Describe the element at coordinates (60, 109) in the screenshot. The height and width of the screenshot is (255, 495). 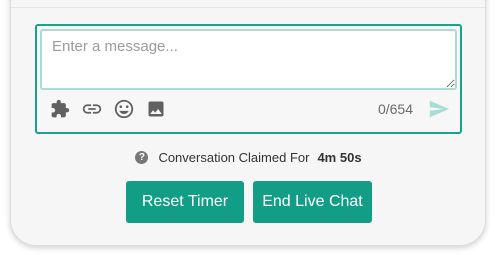
I see `puzzle-icon` at that location.